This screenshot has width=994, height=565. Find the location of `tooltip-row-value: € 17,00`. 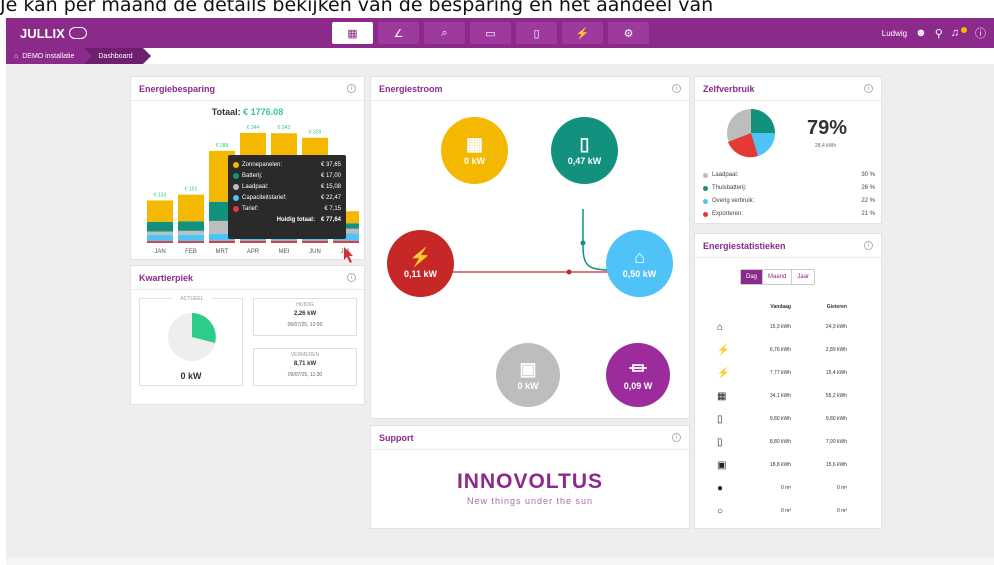

tooltip-row-value: € 17,00 is located at coordinates (330, 175).